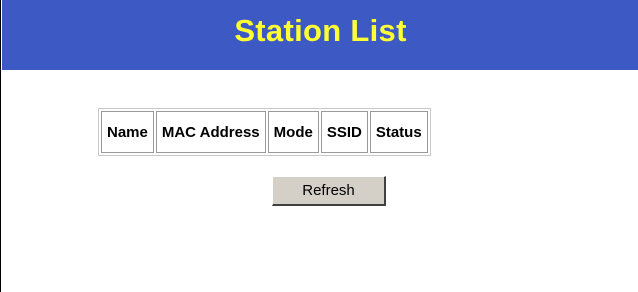 Image resolution: width=638 pixels, height=292 pixels. I want to click on column-header-mode: Mode, so click(293, 132).